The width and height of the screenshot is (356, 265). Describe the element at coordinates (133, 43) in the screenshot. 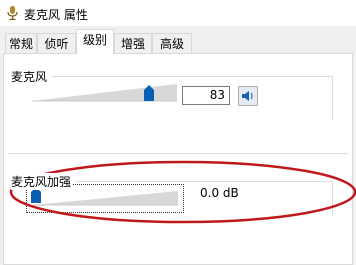

I see `tab-enhancements: 增强` at that location.